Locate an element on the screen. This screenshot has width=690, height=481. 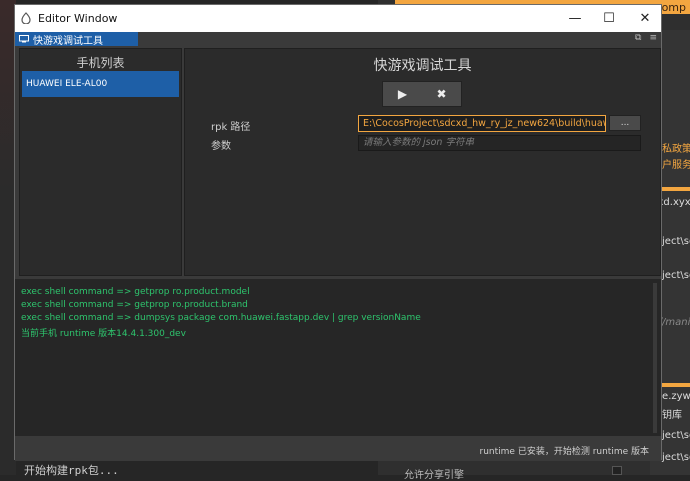
tab-fastgame-debug: 快游戏调试工具 is located at coordinates (76, 39).